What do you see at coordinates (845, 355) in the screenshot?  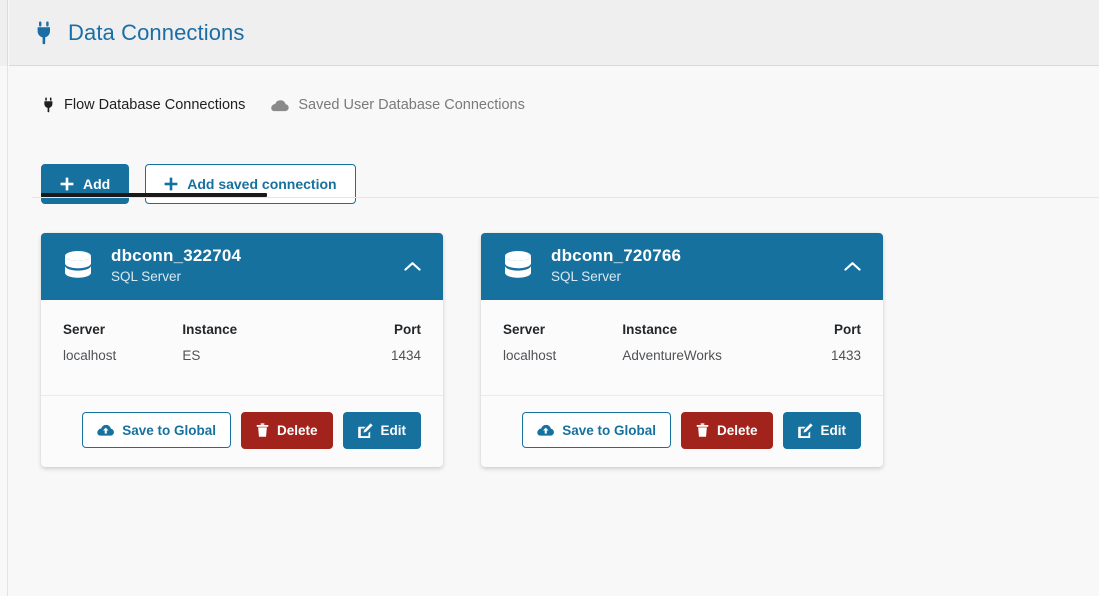 I see `port-value: 1433` at bounding box center [845, 355].